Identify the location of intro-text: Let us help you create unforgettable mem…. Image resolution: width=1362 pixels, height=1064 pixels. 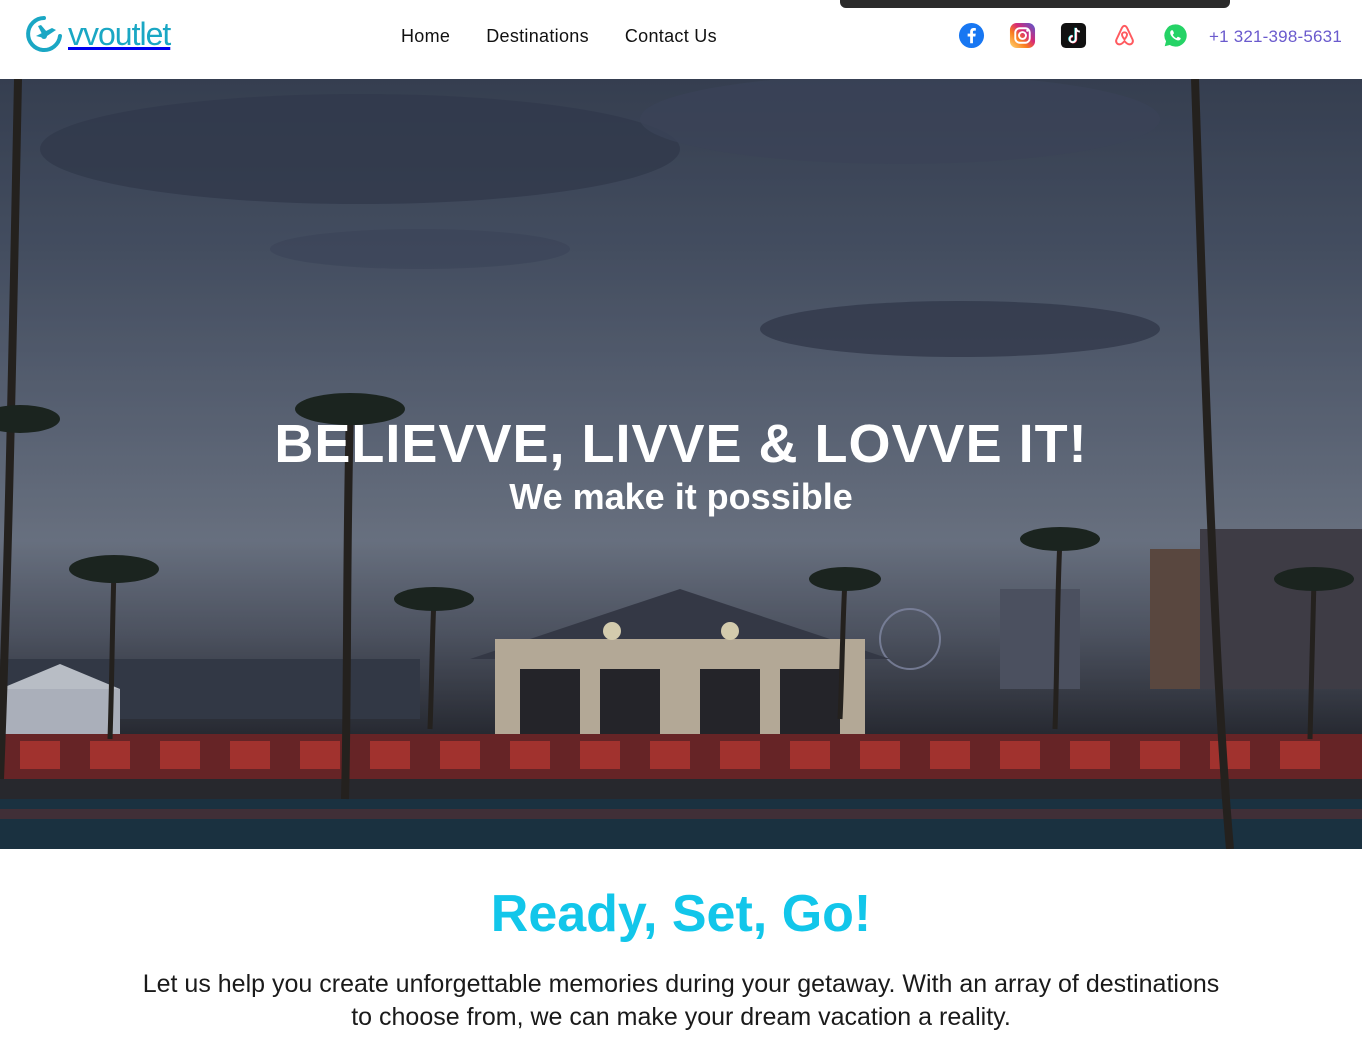
(681, 1000).